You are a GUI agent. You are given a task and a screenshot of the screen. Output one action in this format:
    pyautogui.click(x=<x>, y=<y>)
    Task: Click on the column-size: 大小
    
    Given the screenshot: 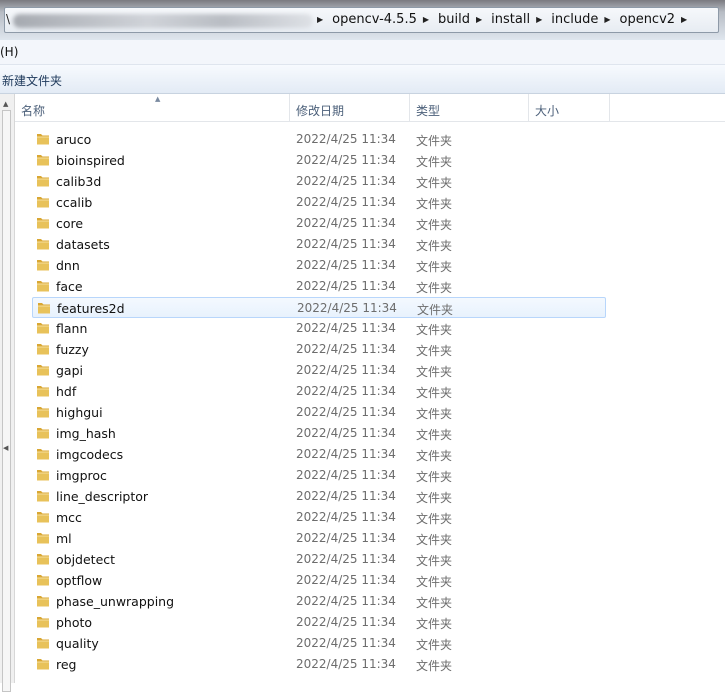 What is the action you would take?
    pyautogui.click(x=569, y=107)
    